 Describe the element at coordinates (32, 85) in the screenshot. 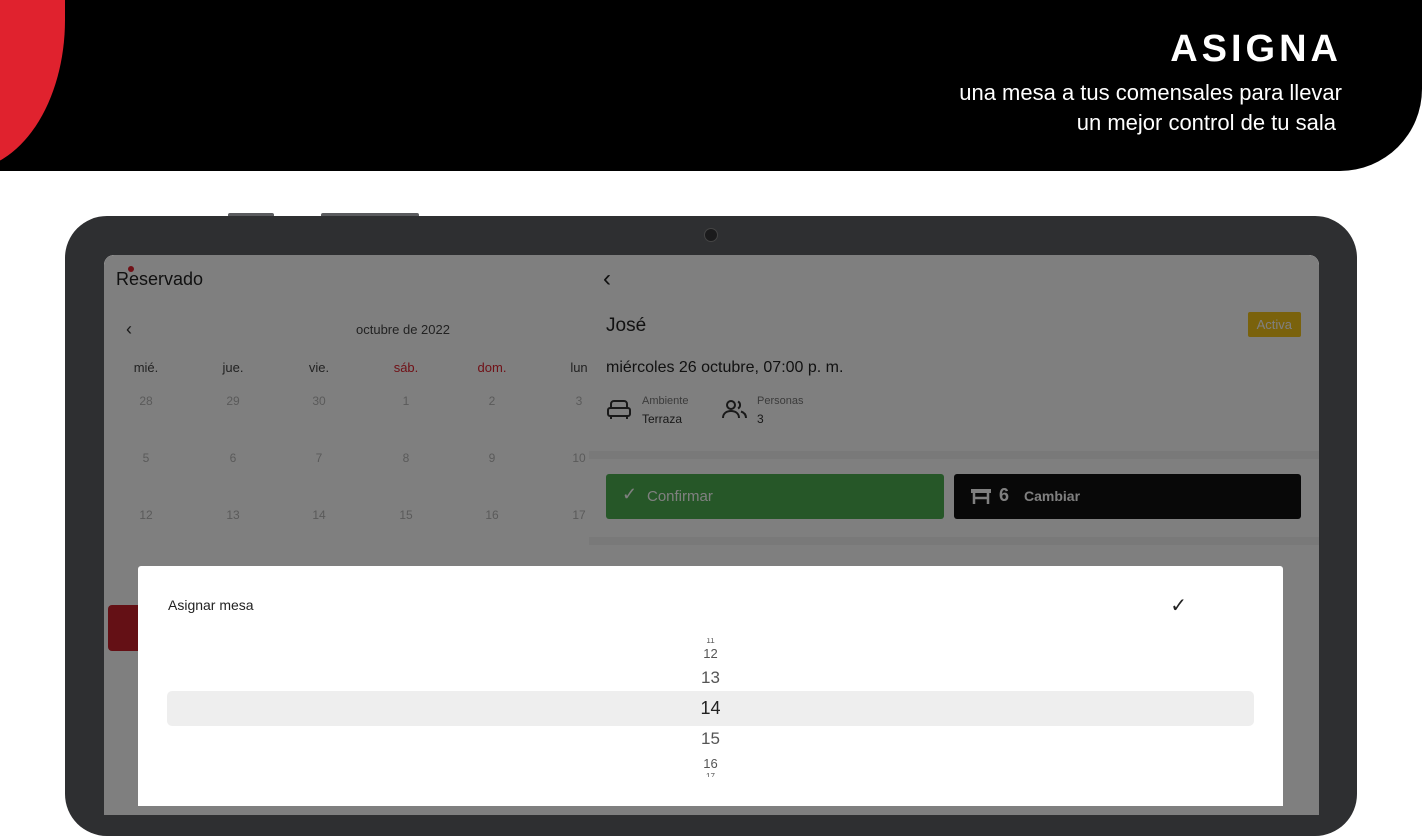

I see `brand-shape` at that location.